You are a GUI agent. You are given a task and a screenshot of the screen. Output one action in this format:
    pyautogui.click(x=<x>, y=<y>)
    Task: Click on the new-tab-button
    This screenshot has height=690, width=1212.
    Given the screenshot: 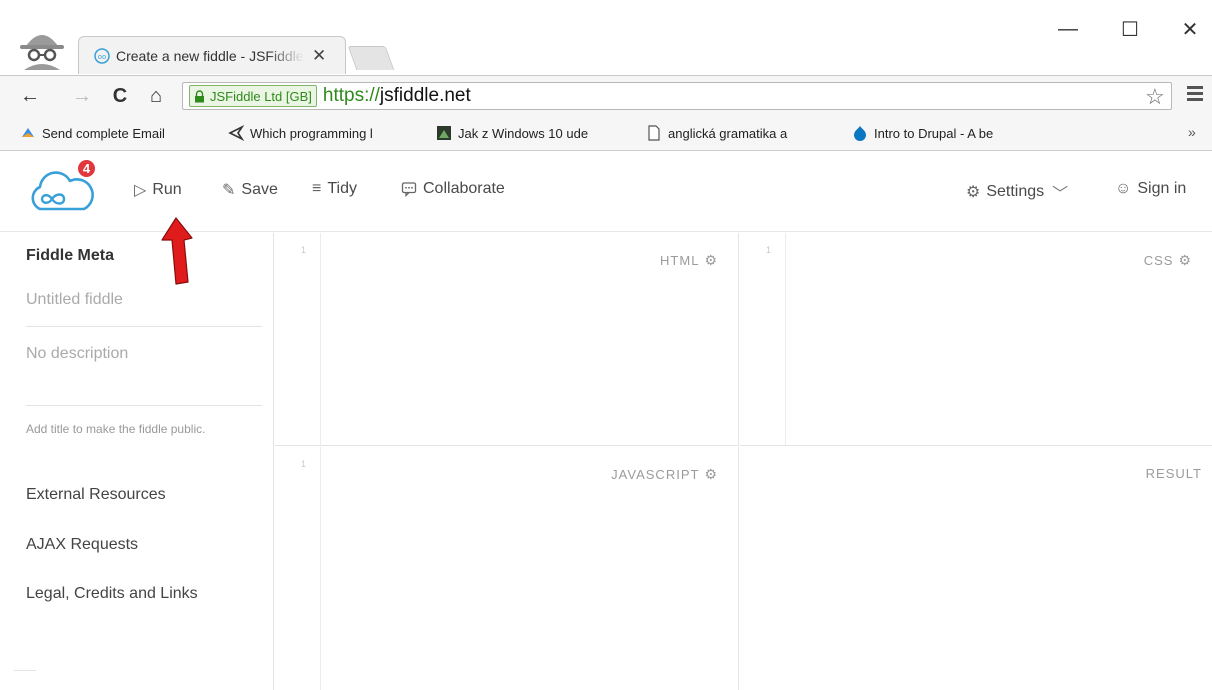 What is the action you would take?
    pyautogui.click(x=371, y=58)
    